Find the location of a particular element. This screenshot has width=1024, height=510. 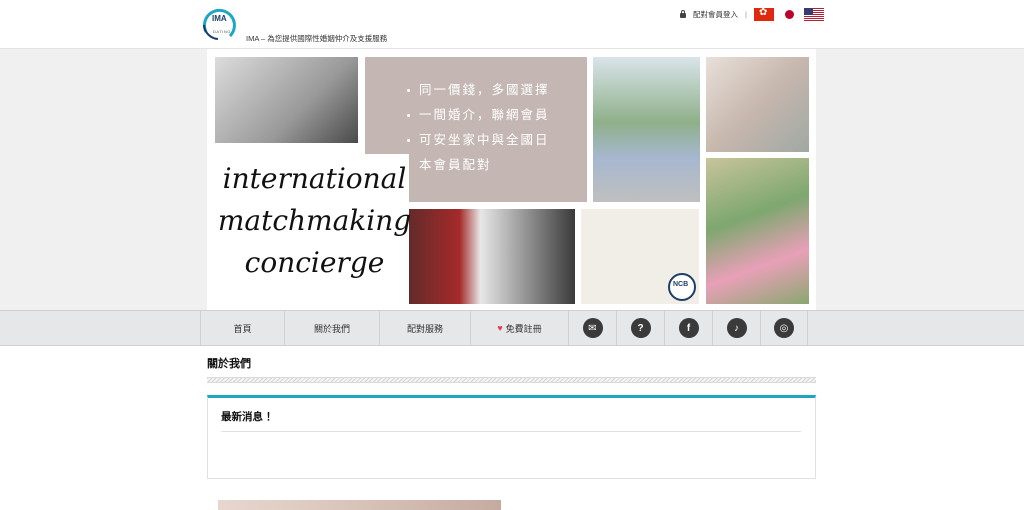

ncb-badge: NCB is located at coordinates (682, 287).